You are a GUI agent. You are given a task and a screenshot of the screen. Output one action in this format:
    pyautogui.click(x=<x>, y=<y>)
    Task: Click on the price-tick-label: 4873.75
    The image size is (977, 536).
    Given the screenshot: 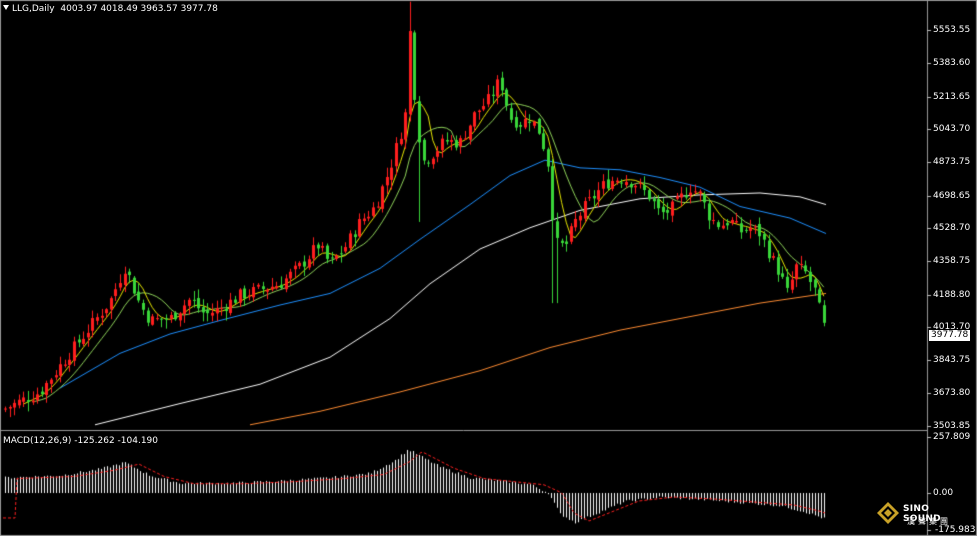 What is the action you would take?
    pyautogui.click(x=952, y=162)
    